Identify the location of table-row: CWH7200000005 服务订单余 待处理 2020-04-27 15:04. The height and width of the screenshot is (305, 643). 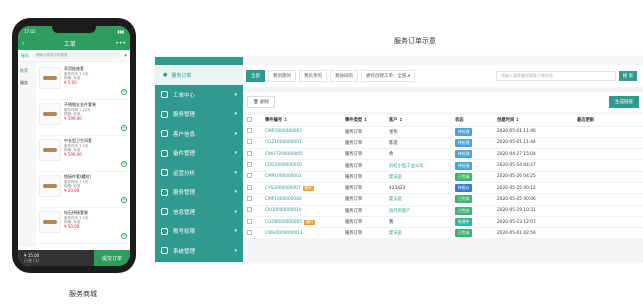
(443, 154).